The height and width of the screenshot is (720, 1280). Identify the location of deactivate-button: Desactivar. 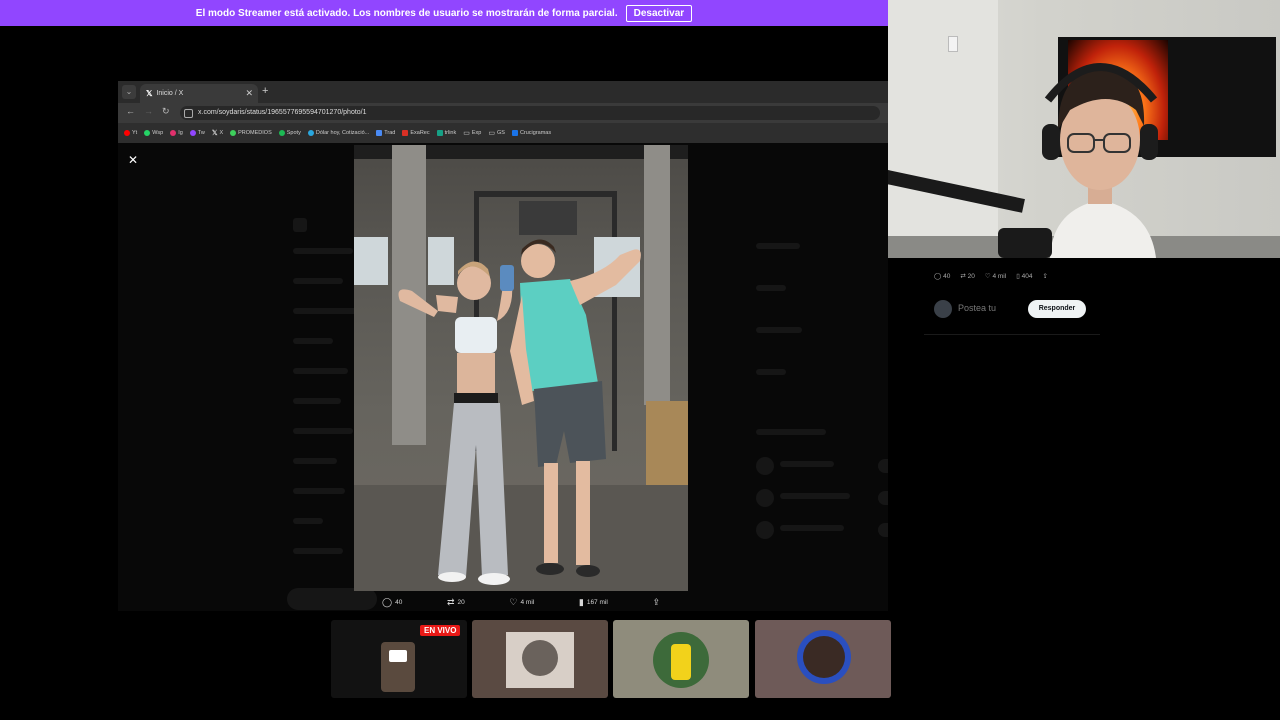
(659, 13).